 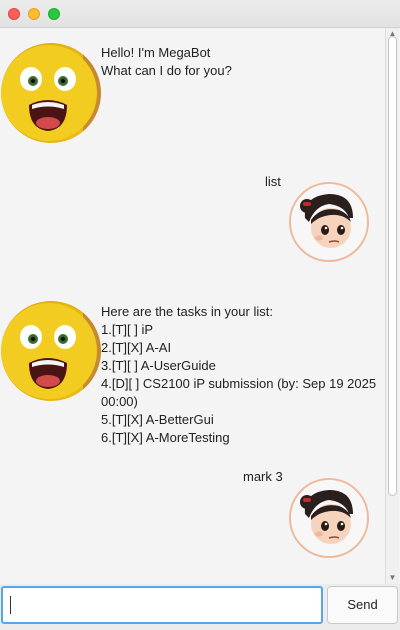 What do you see at coordinates (392, 578) in the screenshot?
I see `scroll-down-arrow-icon: ▼` at bounding box center [392, 578].